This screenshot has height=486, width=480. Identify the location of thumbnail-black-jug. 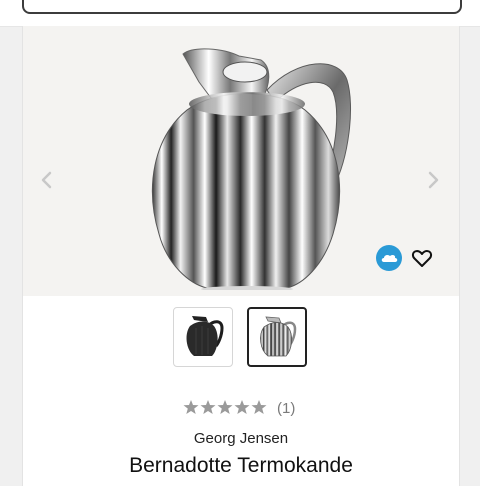
(203, 337).